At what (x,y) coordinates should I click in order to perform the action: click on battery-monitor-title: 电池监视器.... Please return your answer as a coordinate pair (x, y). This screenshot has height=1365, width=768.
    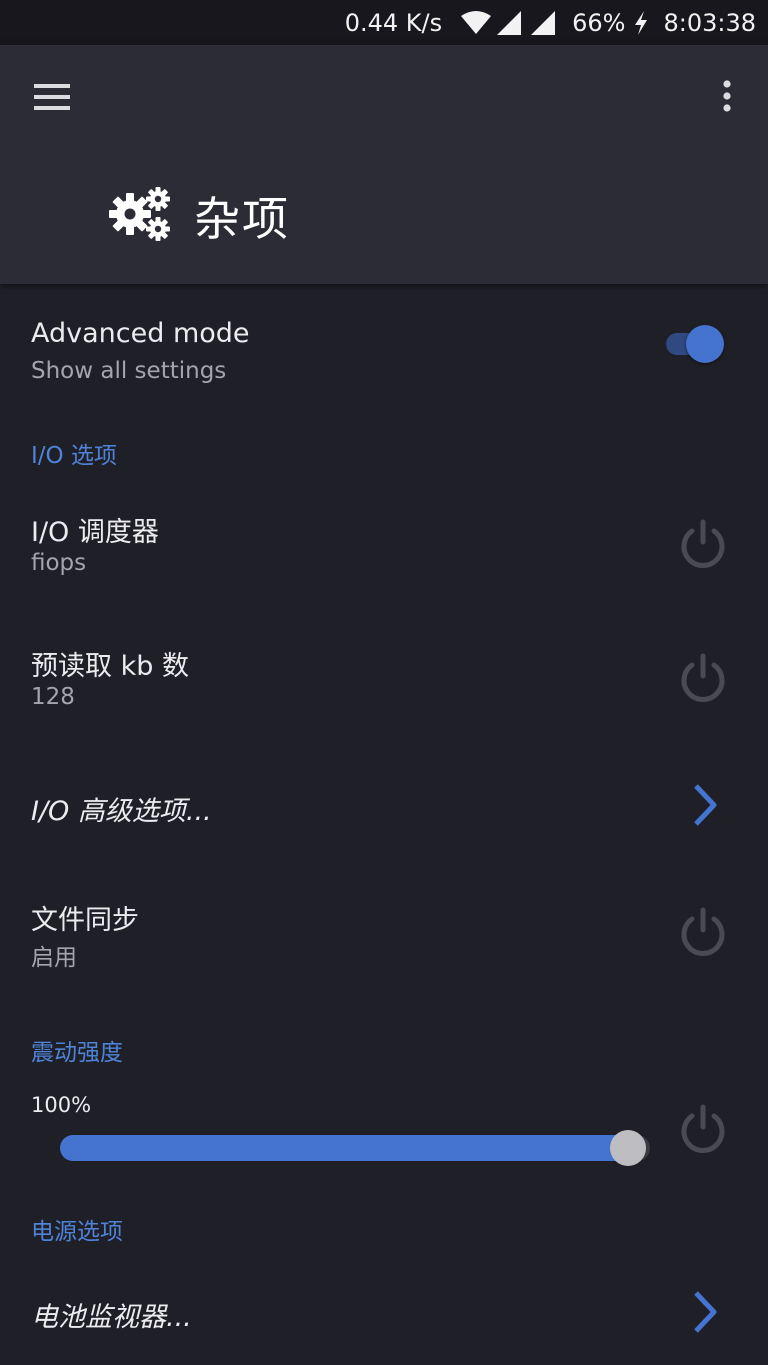
    Looking at the image, I should click on (111, 1317).